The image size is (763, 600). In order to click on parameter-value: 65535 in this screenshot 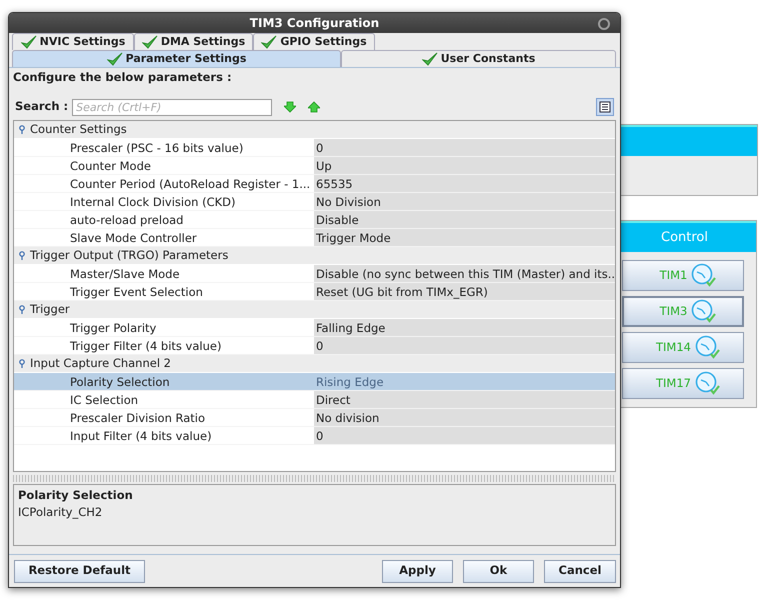, I will do `click(464, 183)`.